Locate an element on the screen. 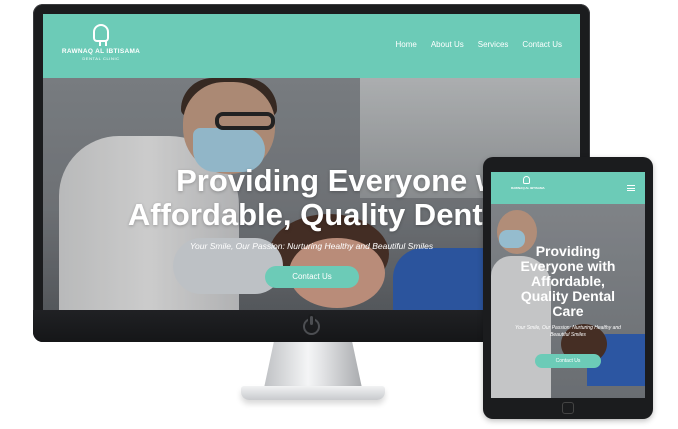 This screenshot has width=678, height=429. monitor-stand-base is located at coordinates (313, 393).